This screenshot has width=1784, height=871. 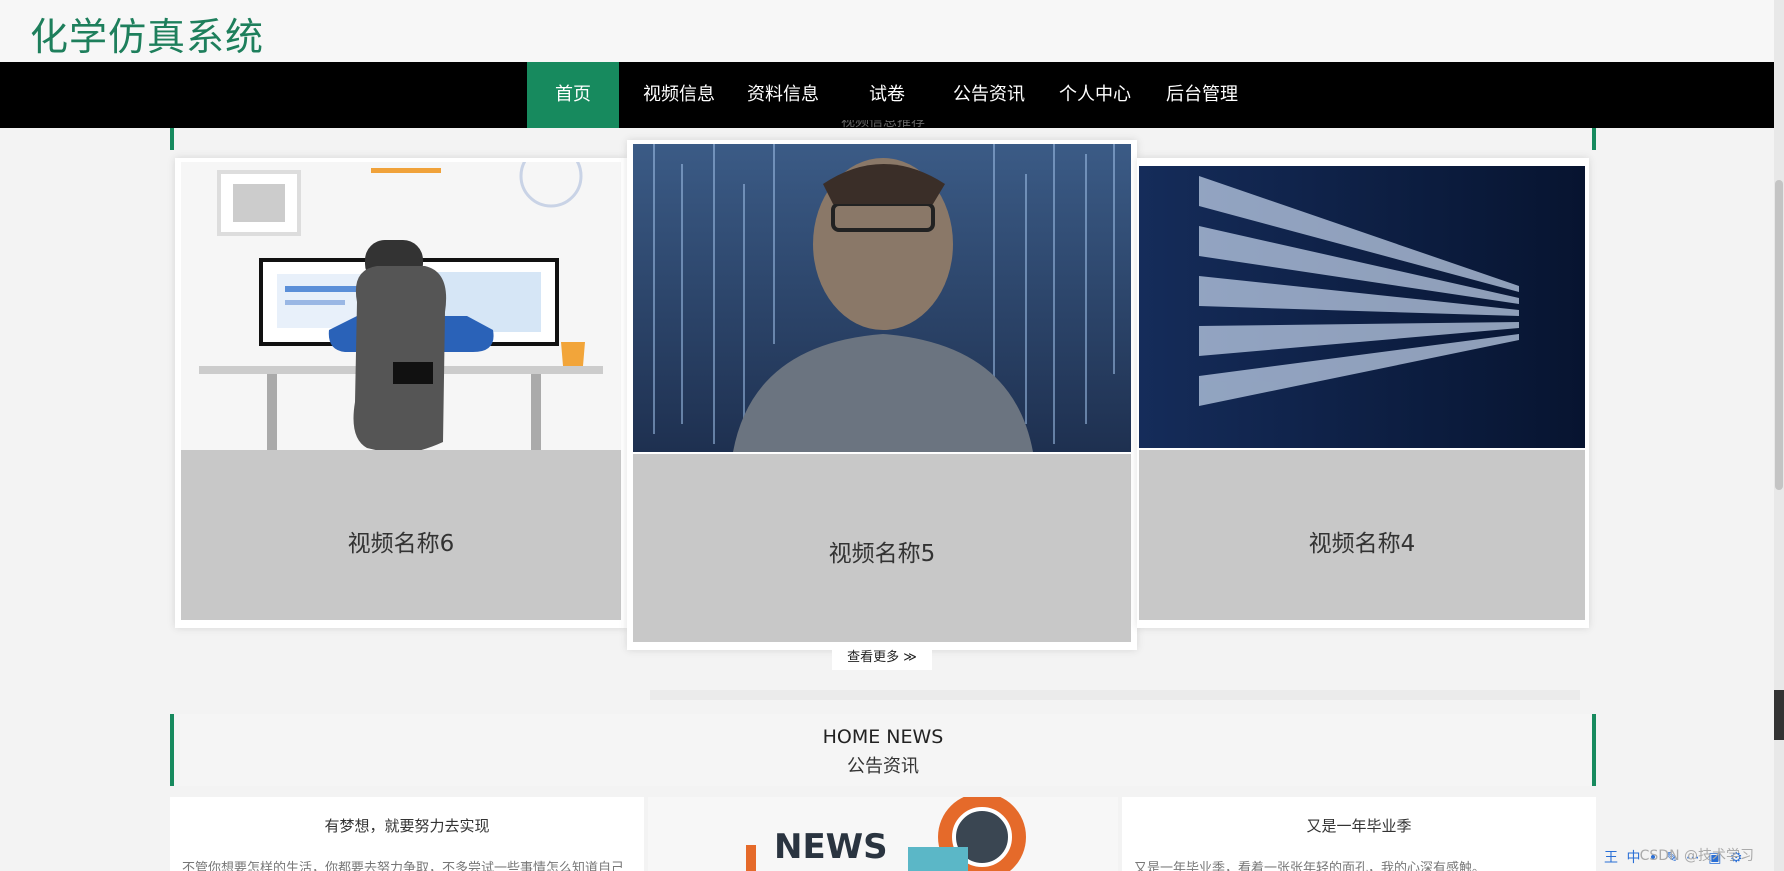 What do you see at coordinates (783, 95) in the screenshot?
I see `nav-item-materials: 资料信息` at bounding box center [783, 95].